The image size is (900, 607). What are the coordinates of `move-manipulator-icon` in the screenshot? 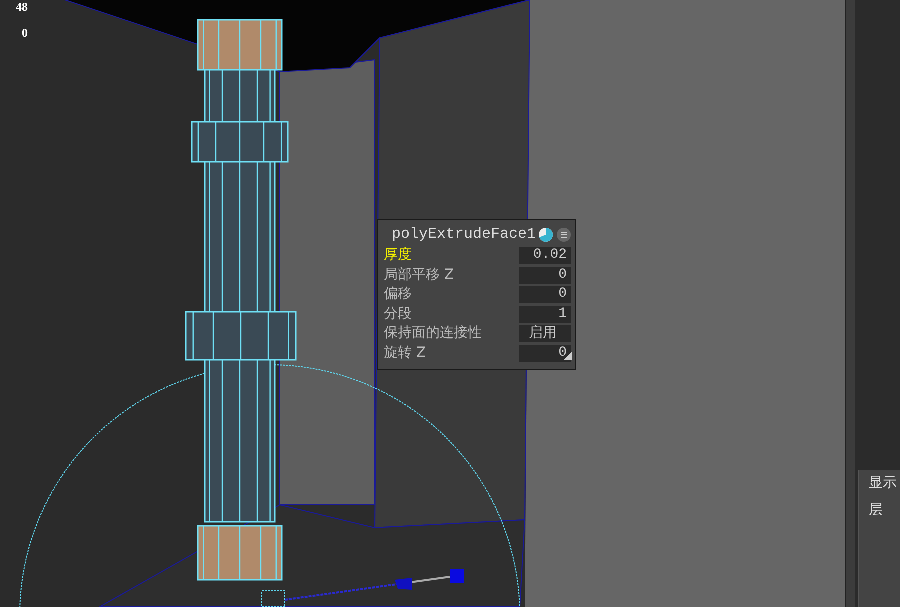 It's located at (363, 588).